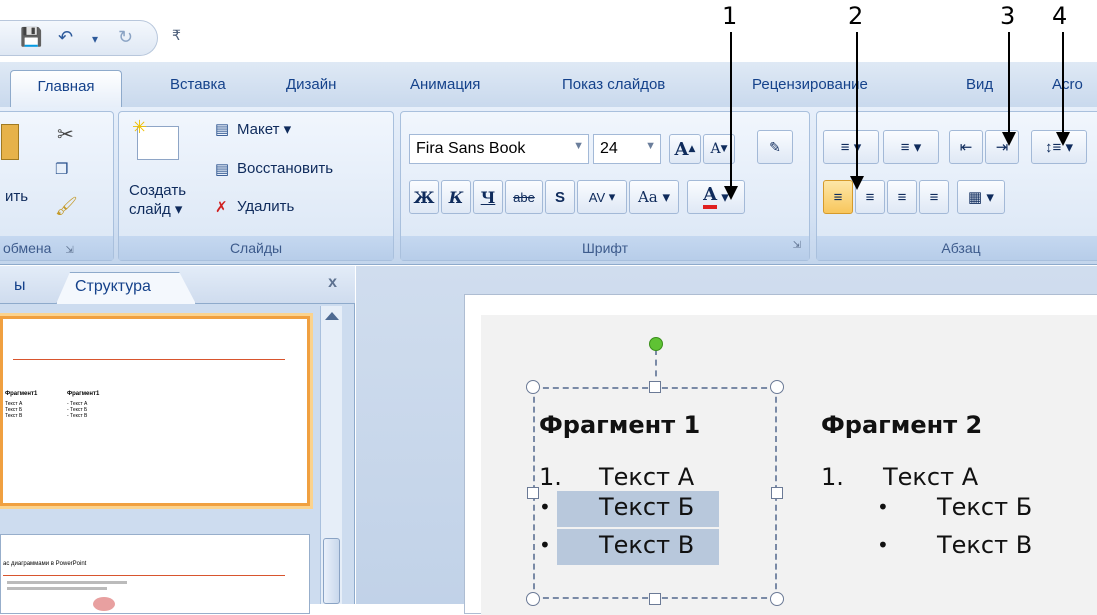  What do you see at coordinates (331, 571) in the screenshot?
I see `scroll-thumb` at bounding box center [331, 571].